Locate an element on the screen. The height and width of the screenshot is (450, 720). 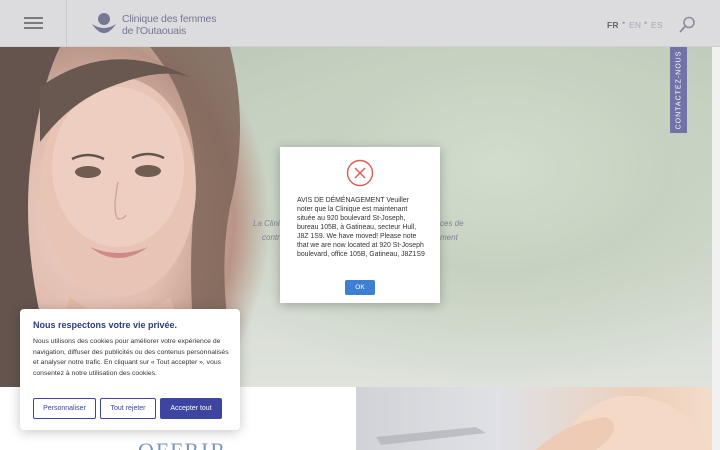
close-circle-icon is located at coordinates (360, 173).